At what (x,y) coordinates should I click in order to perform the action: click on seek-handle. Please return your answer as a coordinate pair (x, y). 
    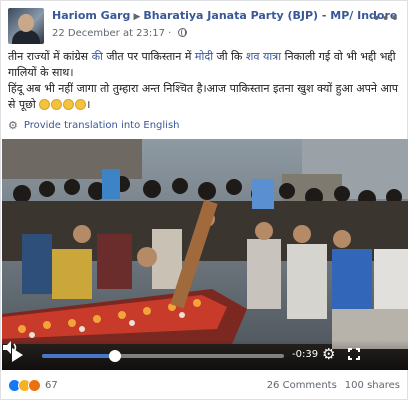
    Looking at the image, I should click on (114, 356).